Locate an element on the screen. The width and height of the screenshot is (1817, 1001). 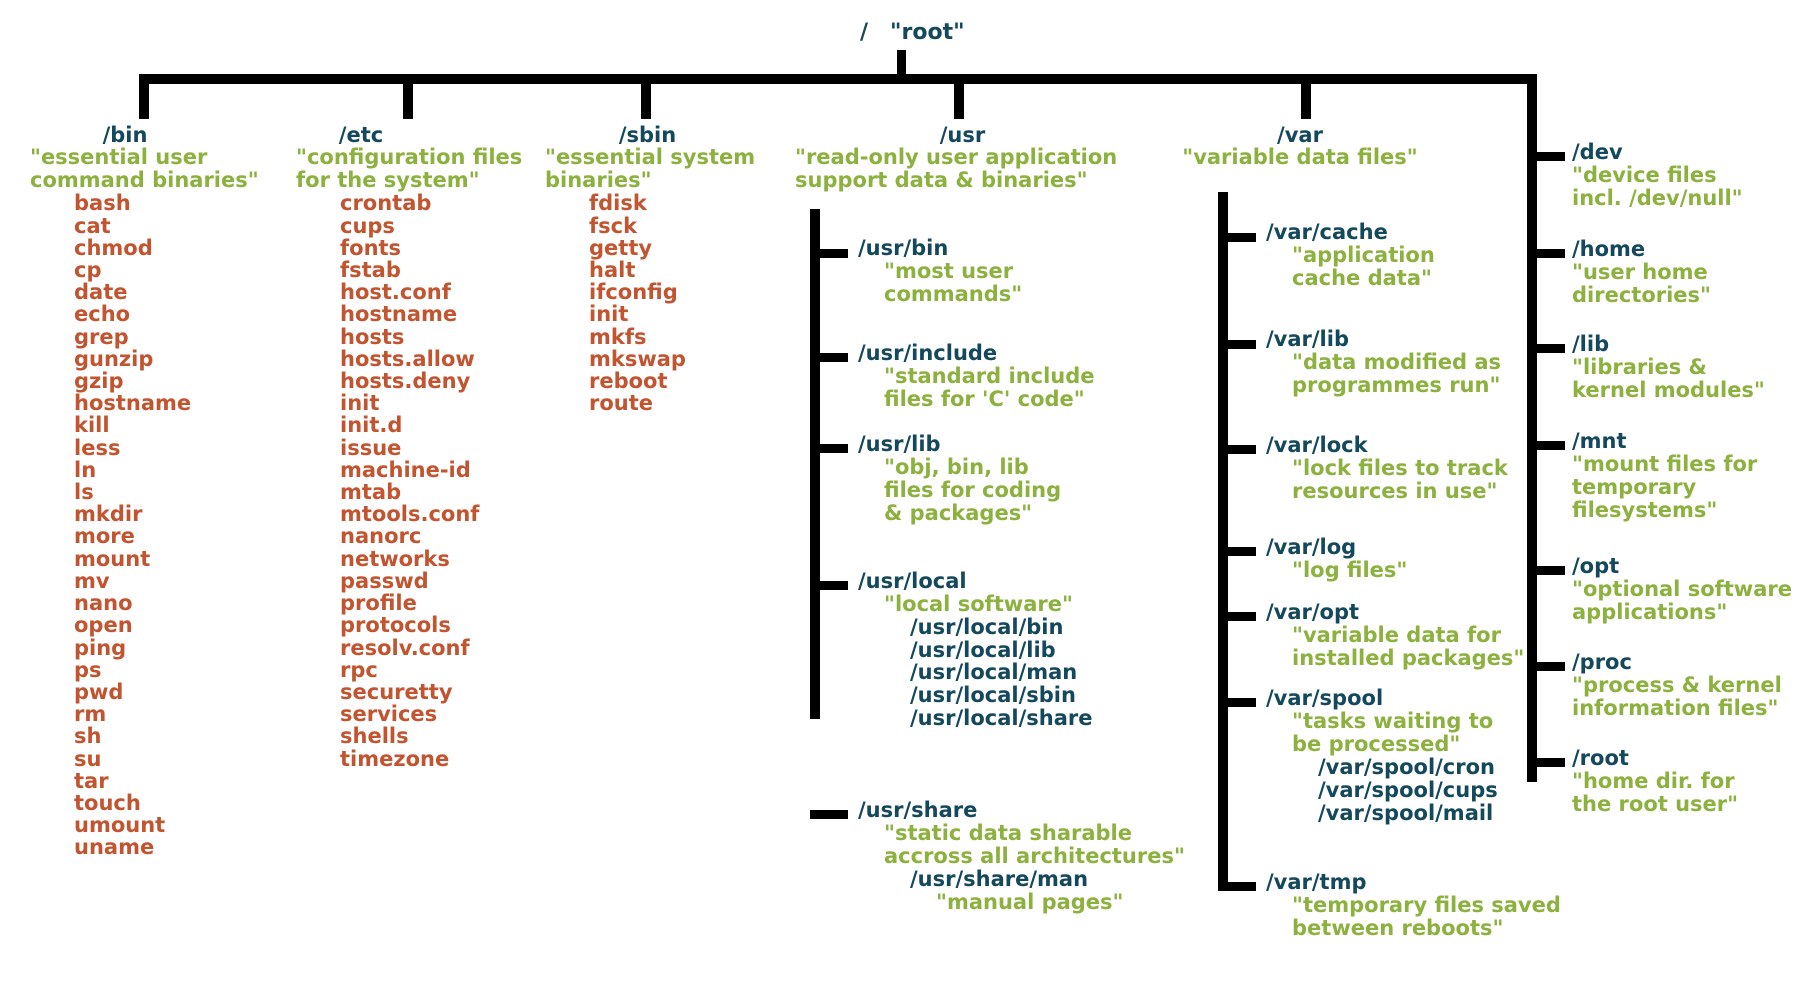
others-branch-tick-root is located at coordinates (1546, 762).